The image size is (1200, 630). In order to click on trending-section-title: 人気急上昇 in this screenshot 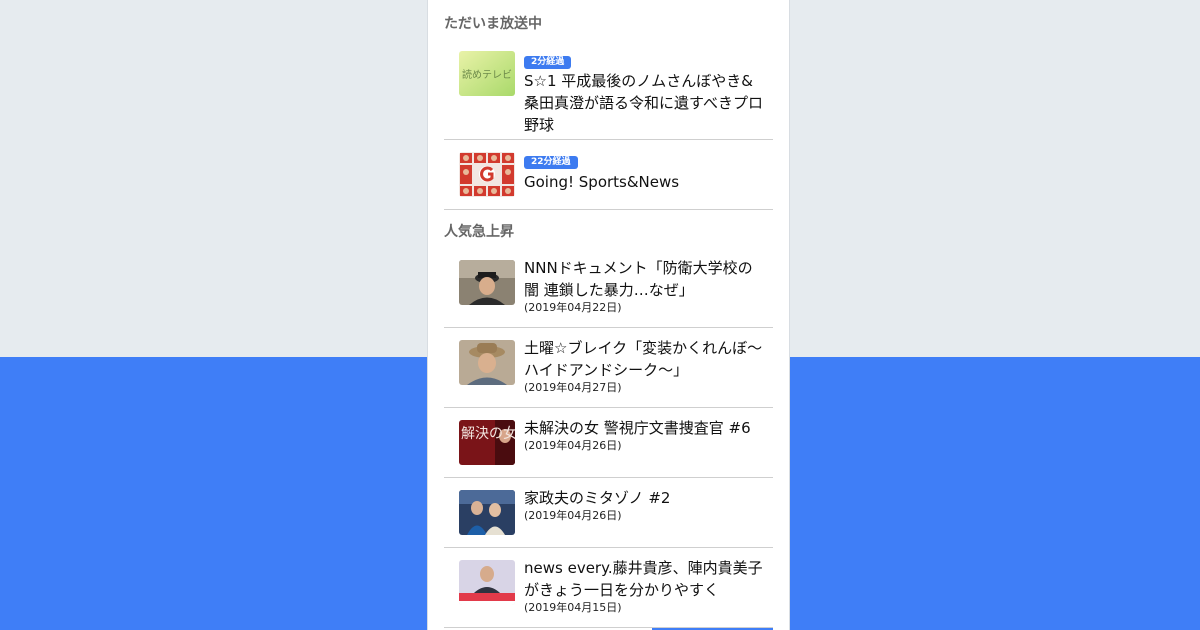, I will do `click(479, 232)`.